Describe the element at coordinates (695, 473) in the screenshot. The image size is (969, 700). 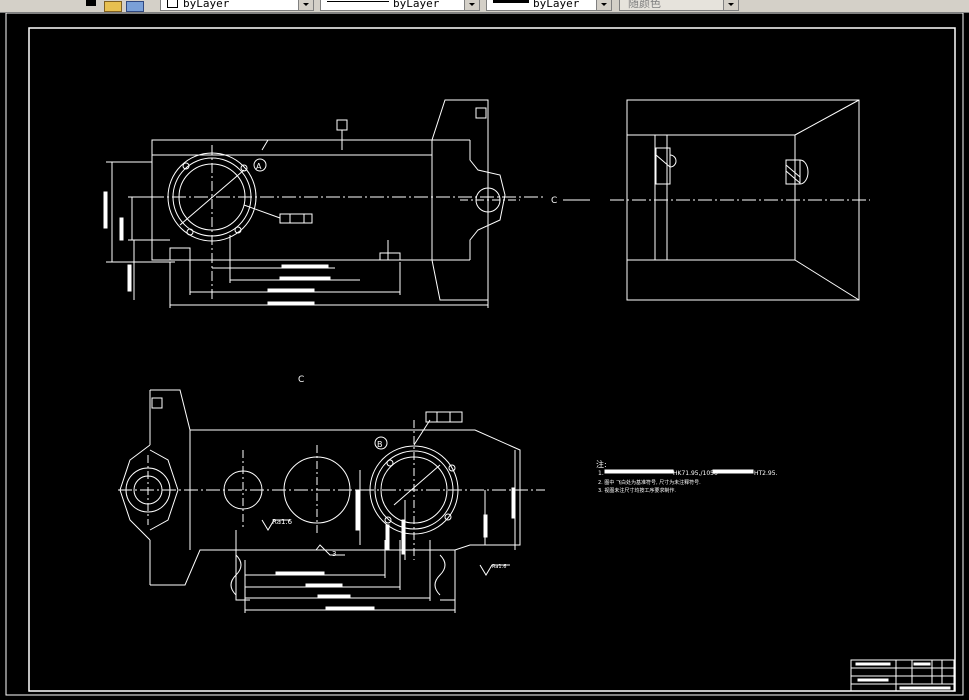
I see `notes-line1-end: HK71.95,/1050` at that location.